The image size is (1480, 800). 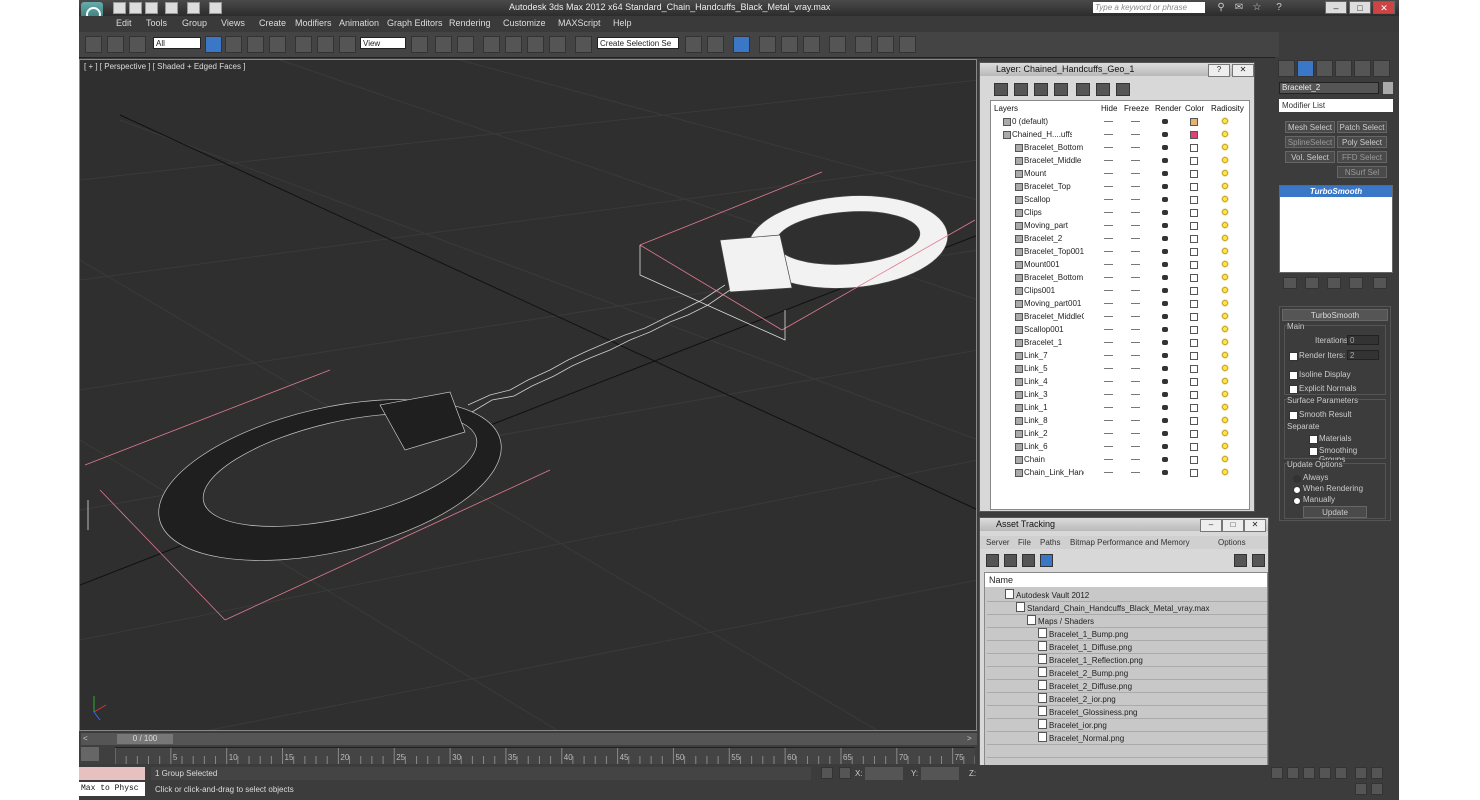 I want to click on layer-row: Chained_H....uffs_G, so click(x=1120, y=134).